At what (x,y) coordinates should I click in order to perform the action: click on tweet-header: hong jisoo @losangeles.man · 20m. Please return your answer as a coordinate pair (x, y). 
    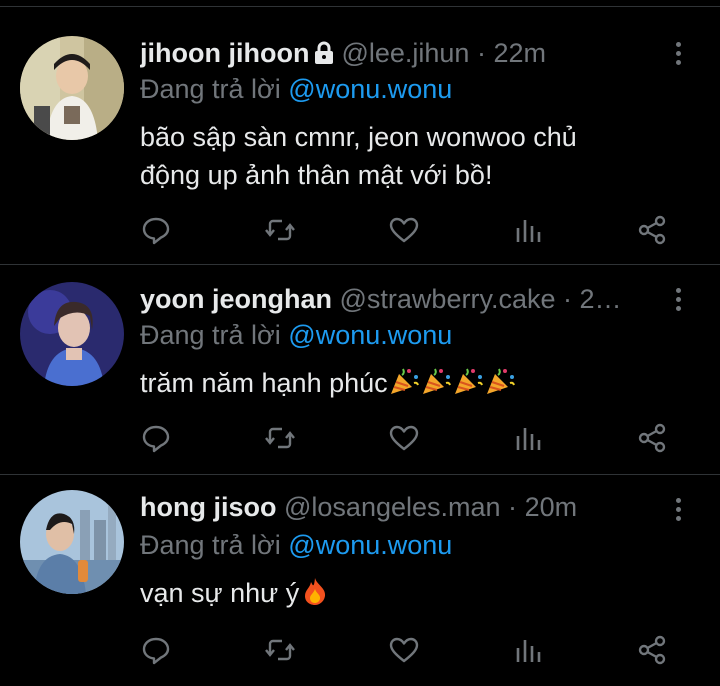
    Looking at the image, I should click on (400, 507).